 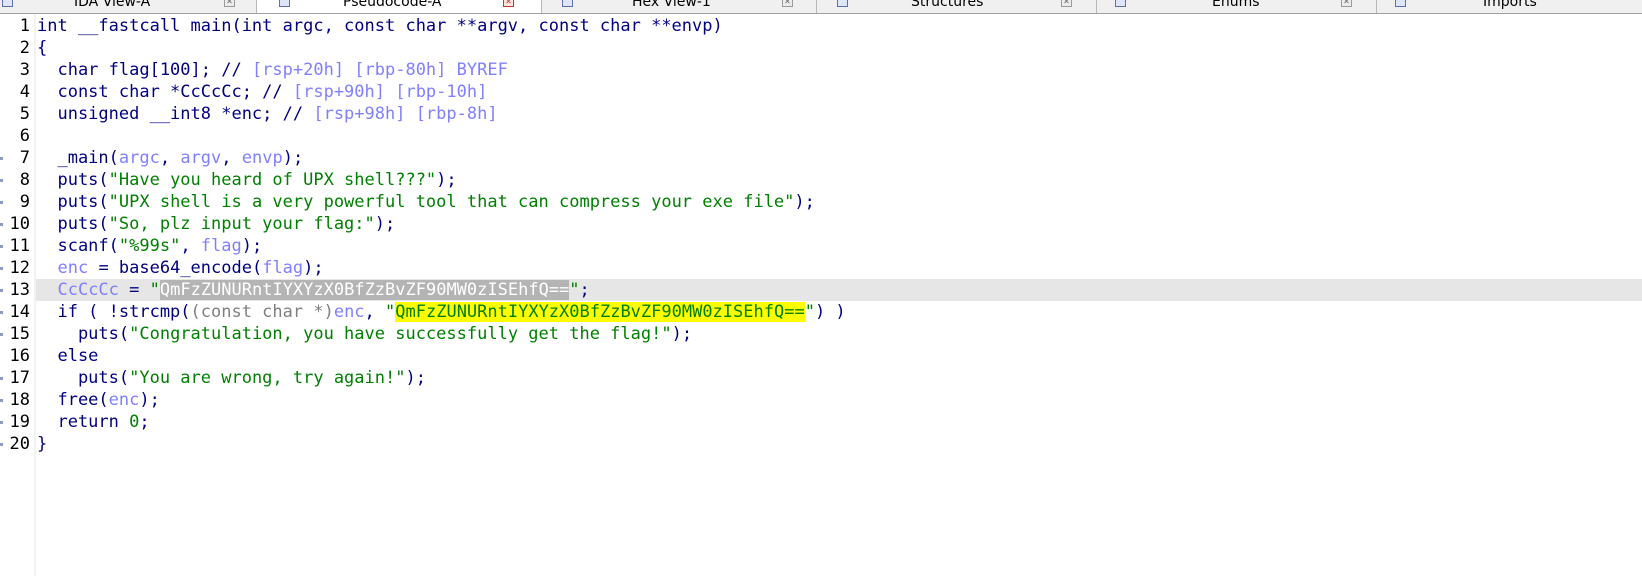 What do you see at coordinates (24, 202) in the screenshot?
I see `line-number: 9` at bounding box center [24, 202].